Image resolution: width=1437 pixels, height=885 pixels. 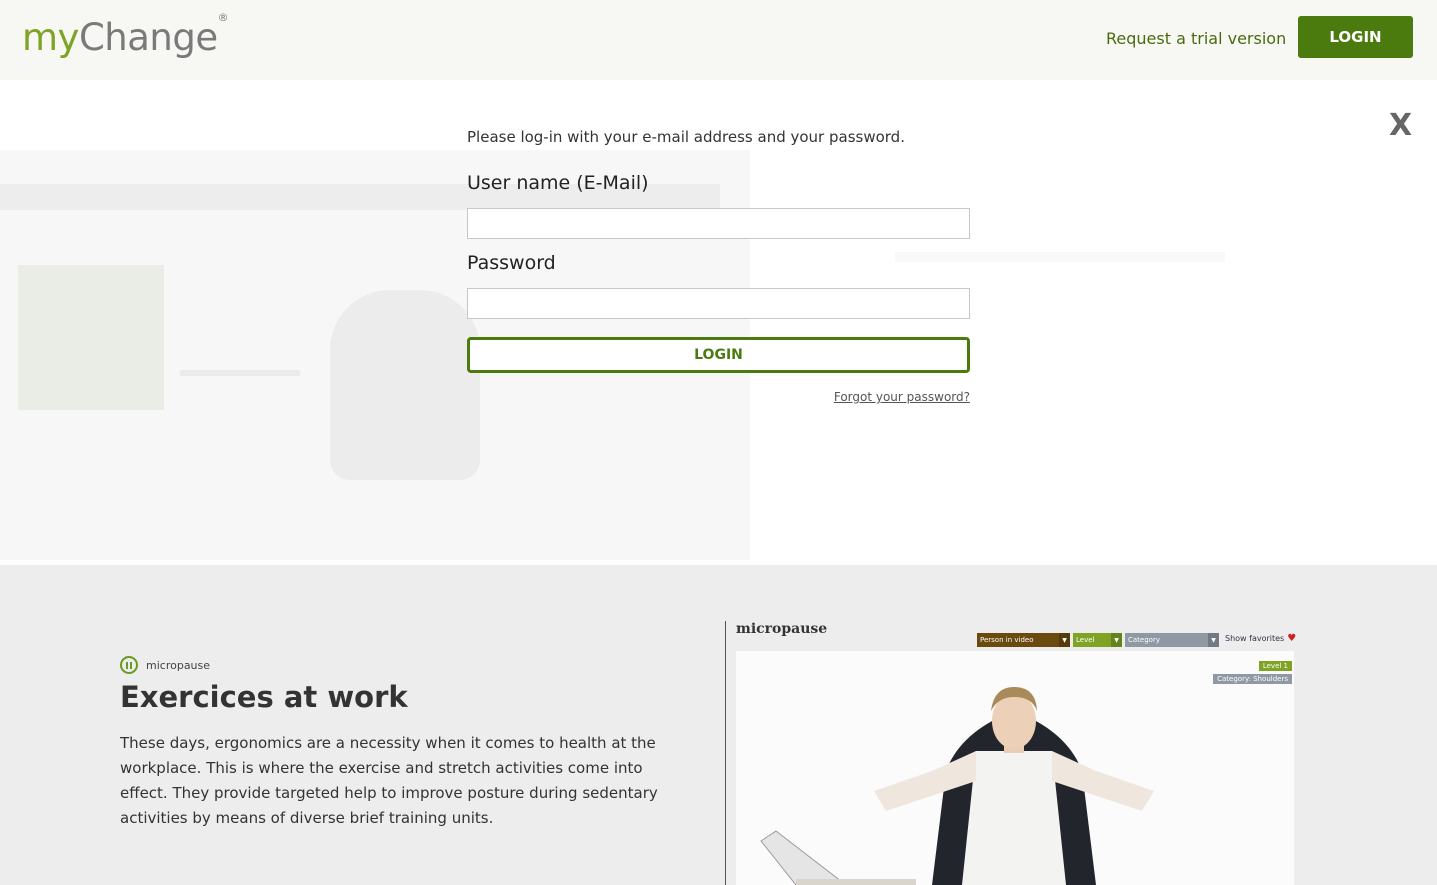 I want to click on logo-my: my, so click(x=50, y=37).